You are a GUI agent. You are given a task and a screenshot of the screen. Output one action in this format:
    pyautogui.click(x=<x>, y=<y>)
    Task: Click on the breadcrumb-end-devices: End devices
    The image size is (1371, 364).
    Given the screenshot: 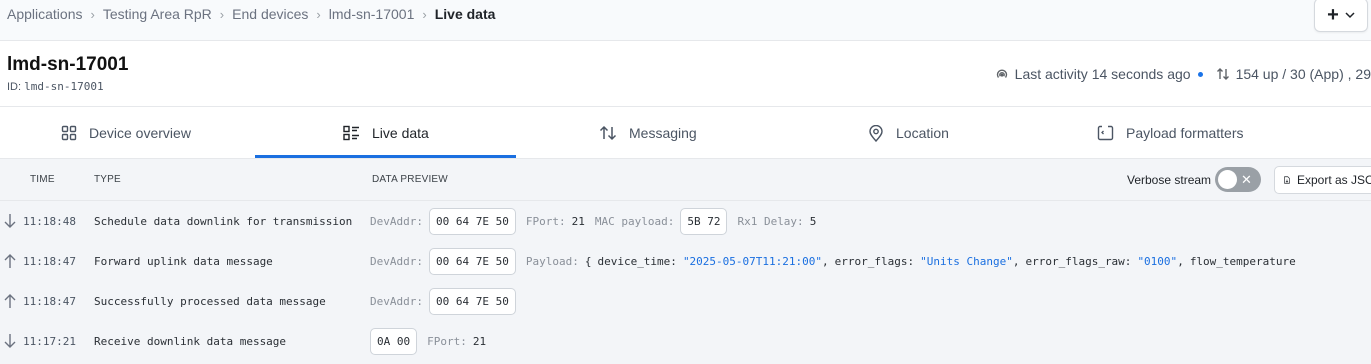 What is the action you would take?
    pyautogui.click(x=270, y=14)
    